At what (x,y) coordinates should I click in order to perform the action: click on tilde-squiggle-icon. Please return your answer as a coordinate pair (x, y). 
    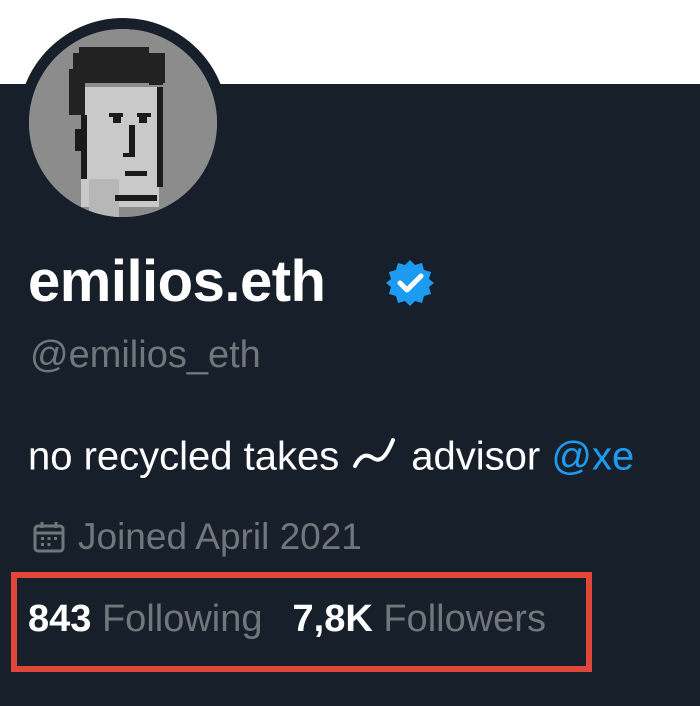
    Looking at the image, I should click on (374, 459).